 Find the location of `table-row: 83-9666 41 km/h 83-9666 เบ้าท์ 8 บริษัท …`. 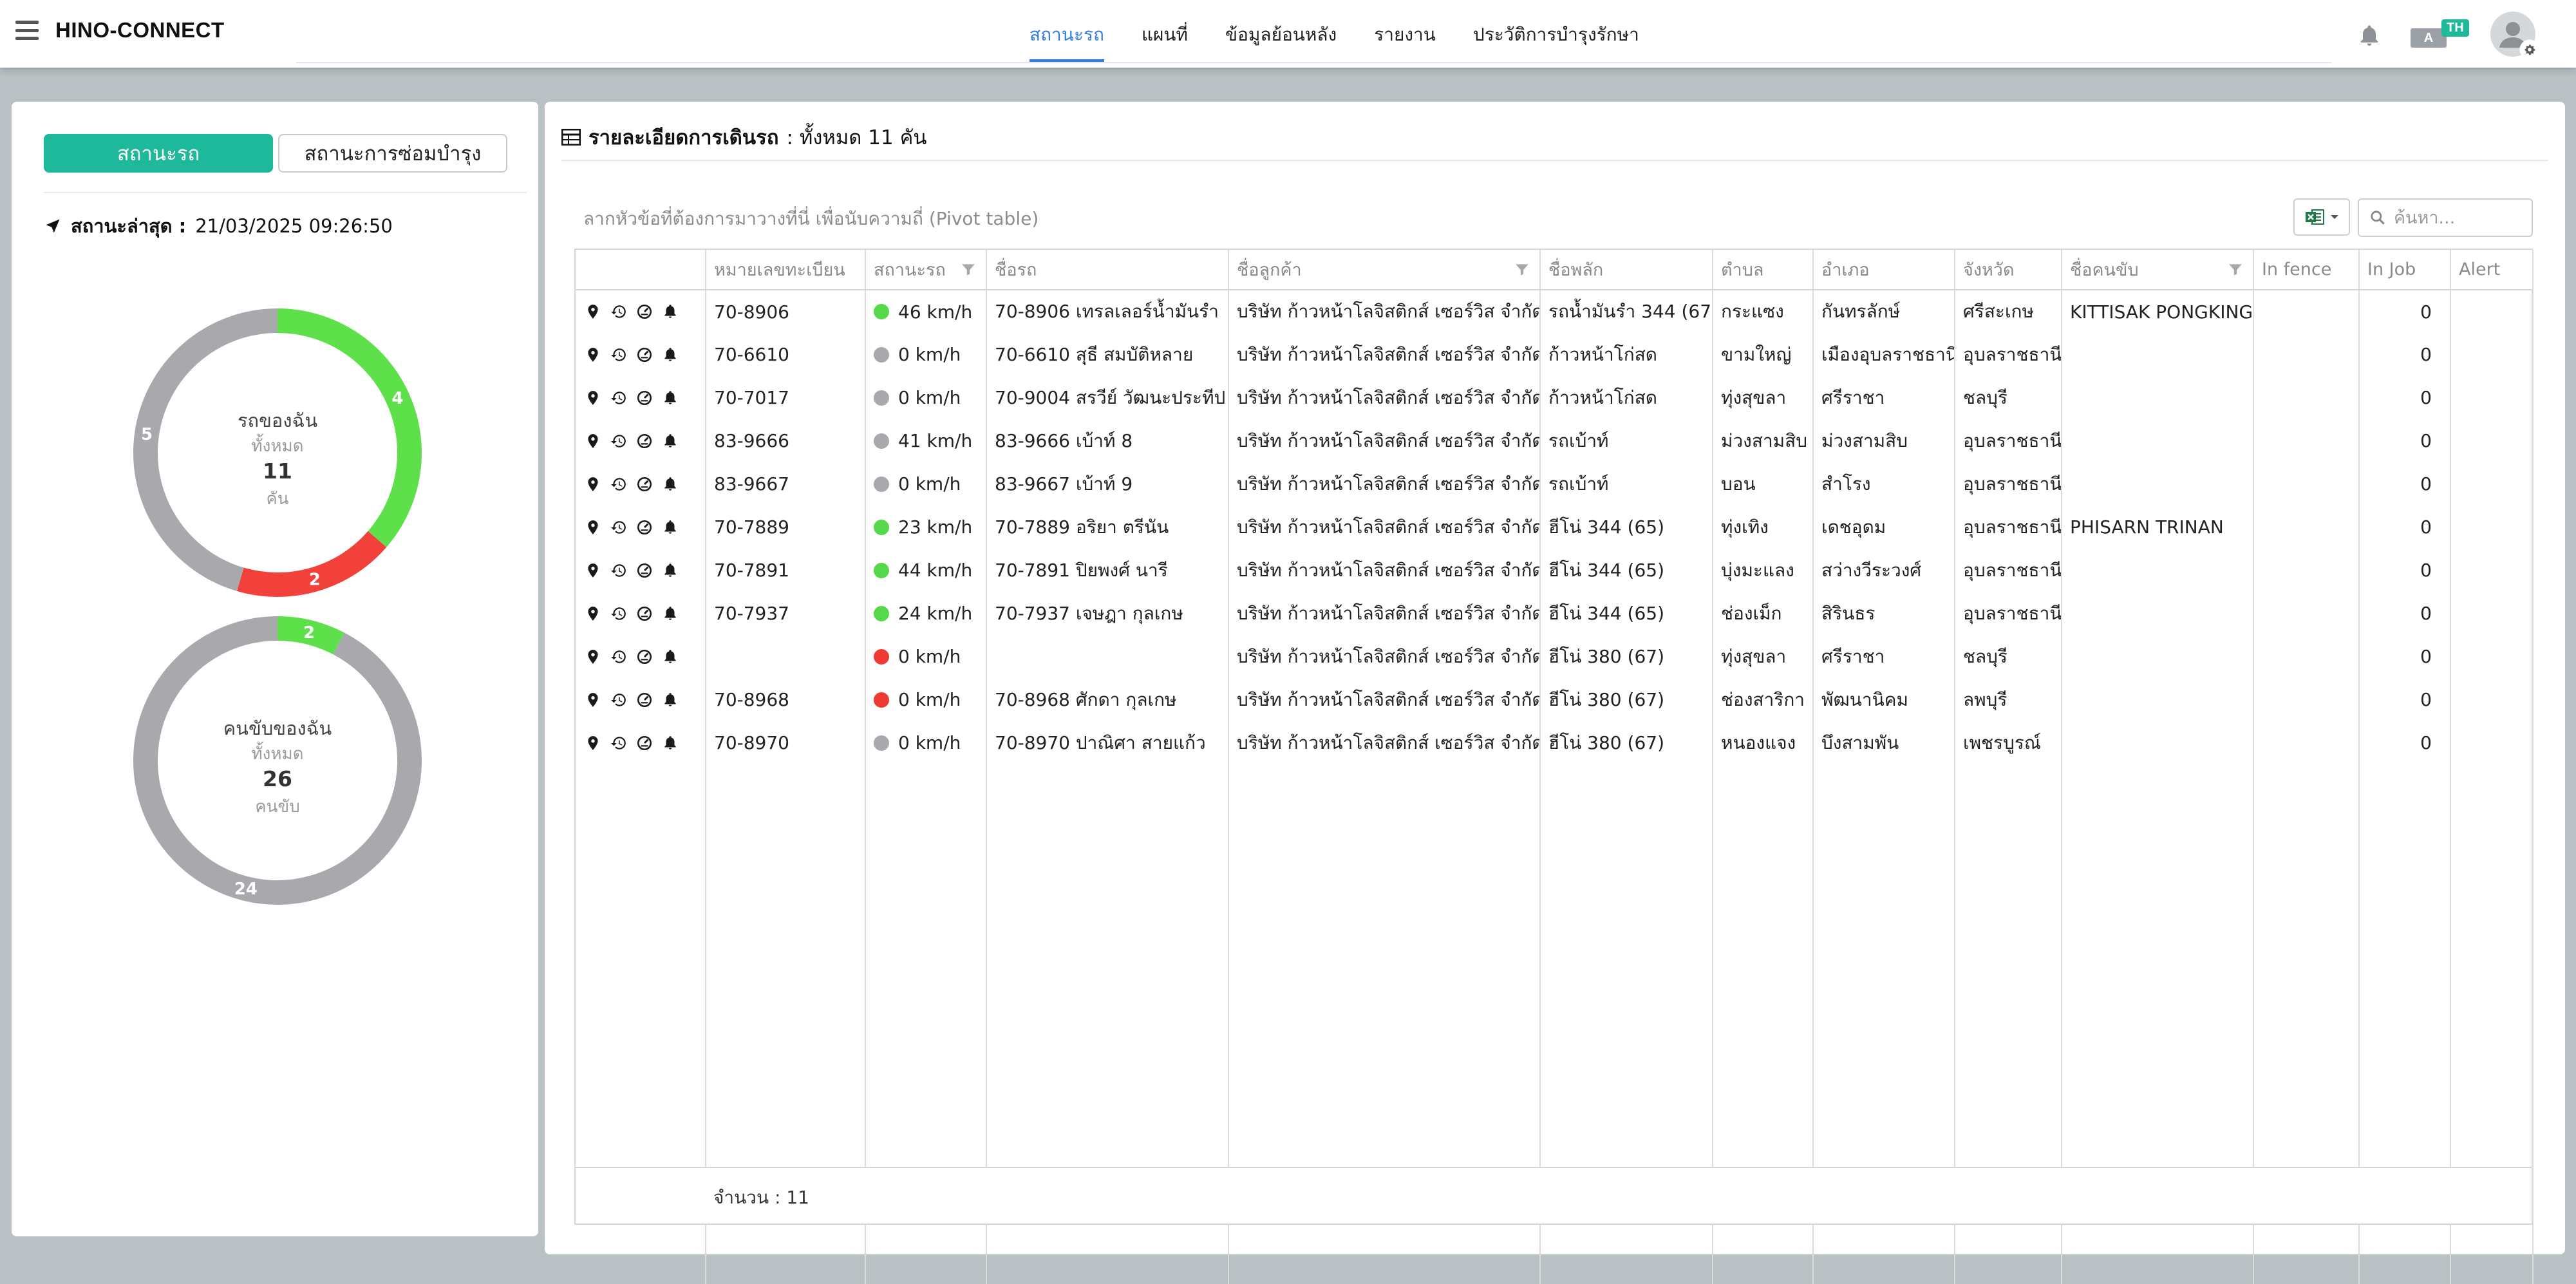

table-row: 83-9666 41 km/h 83-9666 เบ้าท์ 8 บริษัท … is located at coordinates (1555, 440).